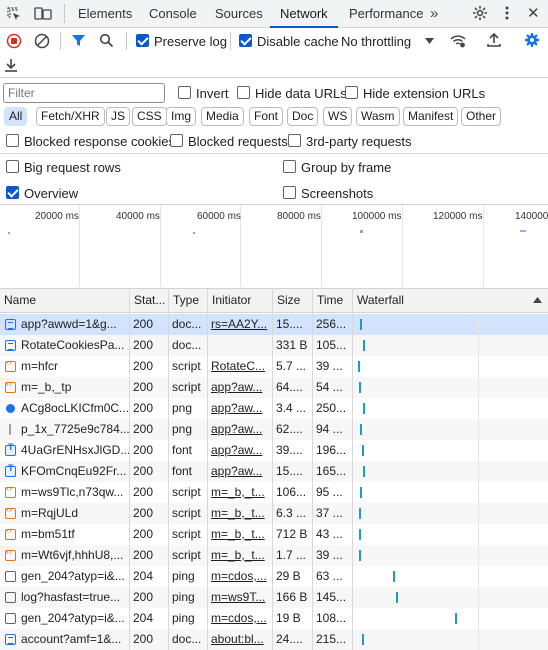  Describe the element at coordinates (14, 41) in the screenshot. I see `stop-recording-icon` at that location.